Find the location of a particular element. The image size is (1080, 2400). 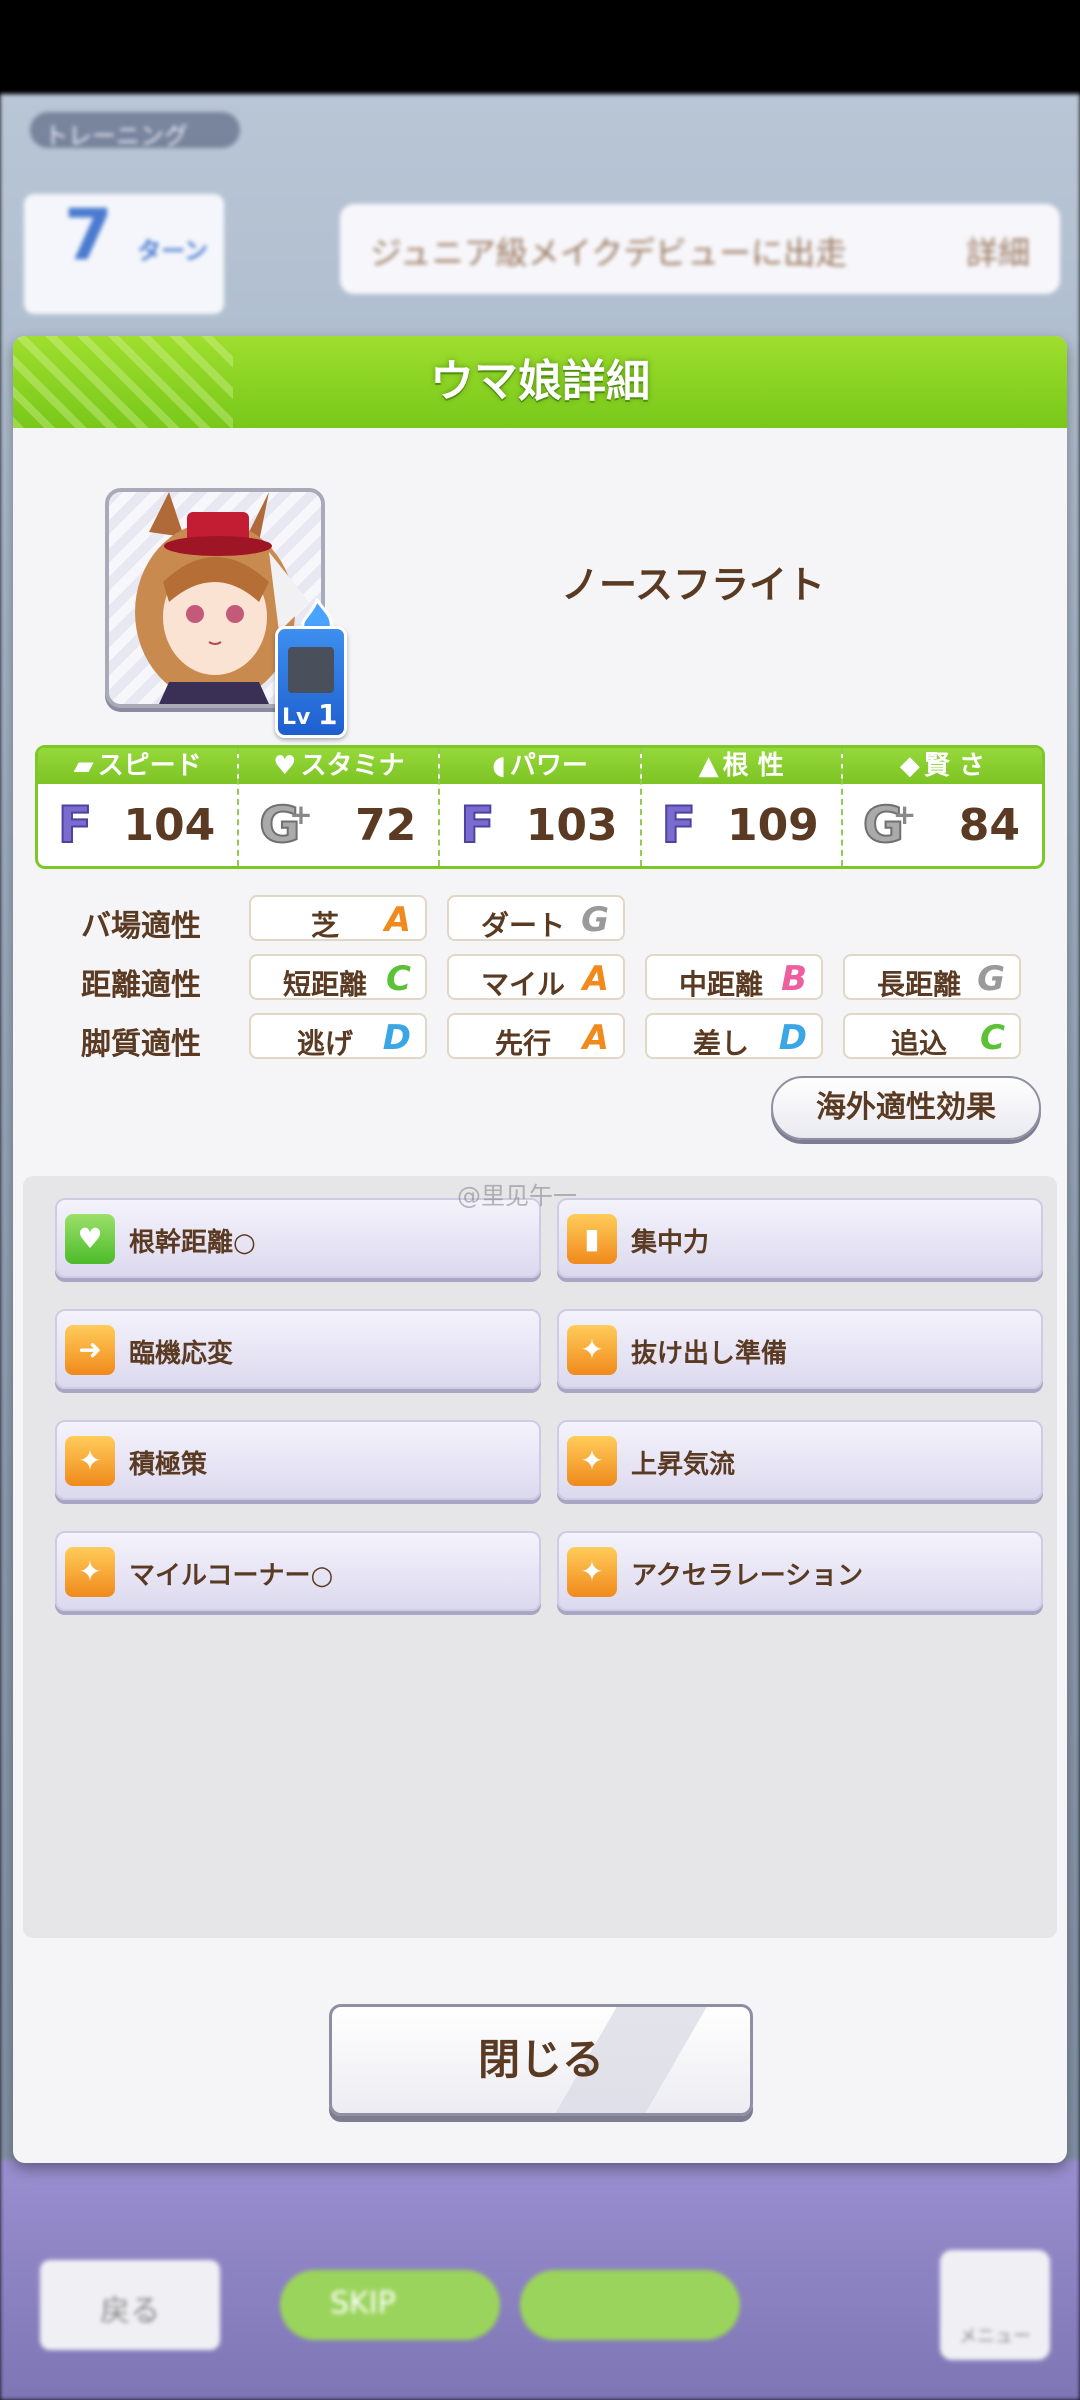

distance-aptitude-label: 距離適性 is located at coordinates (141, 985).